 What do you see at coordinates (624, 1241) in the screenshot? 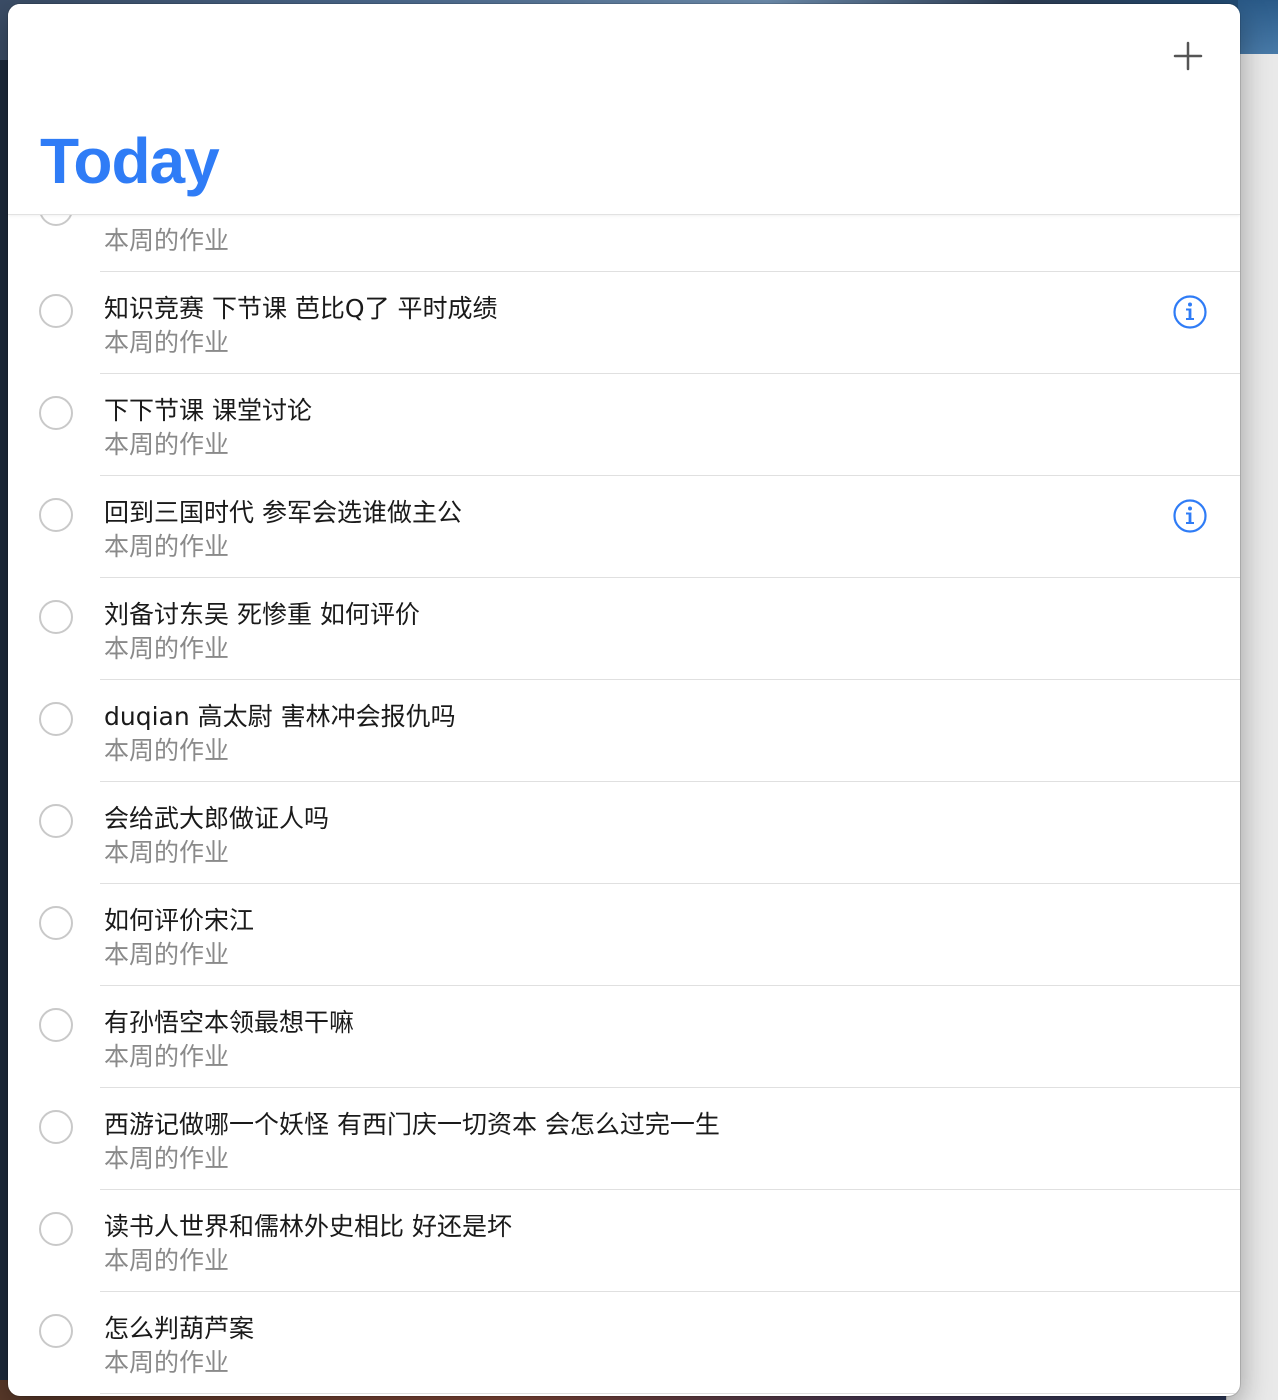
I see `reminder-row: 读书人世界和儒林外史相比 好还是坏 本周的作业` at bounding box center [624, 1241].